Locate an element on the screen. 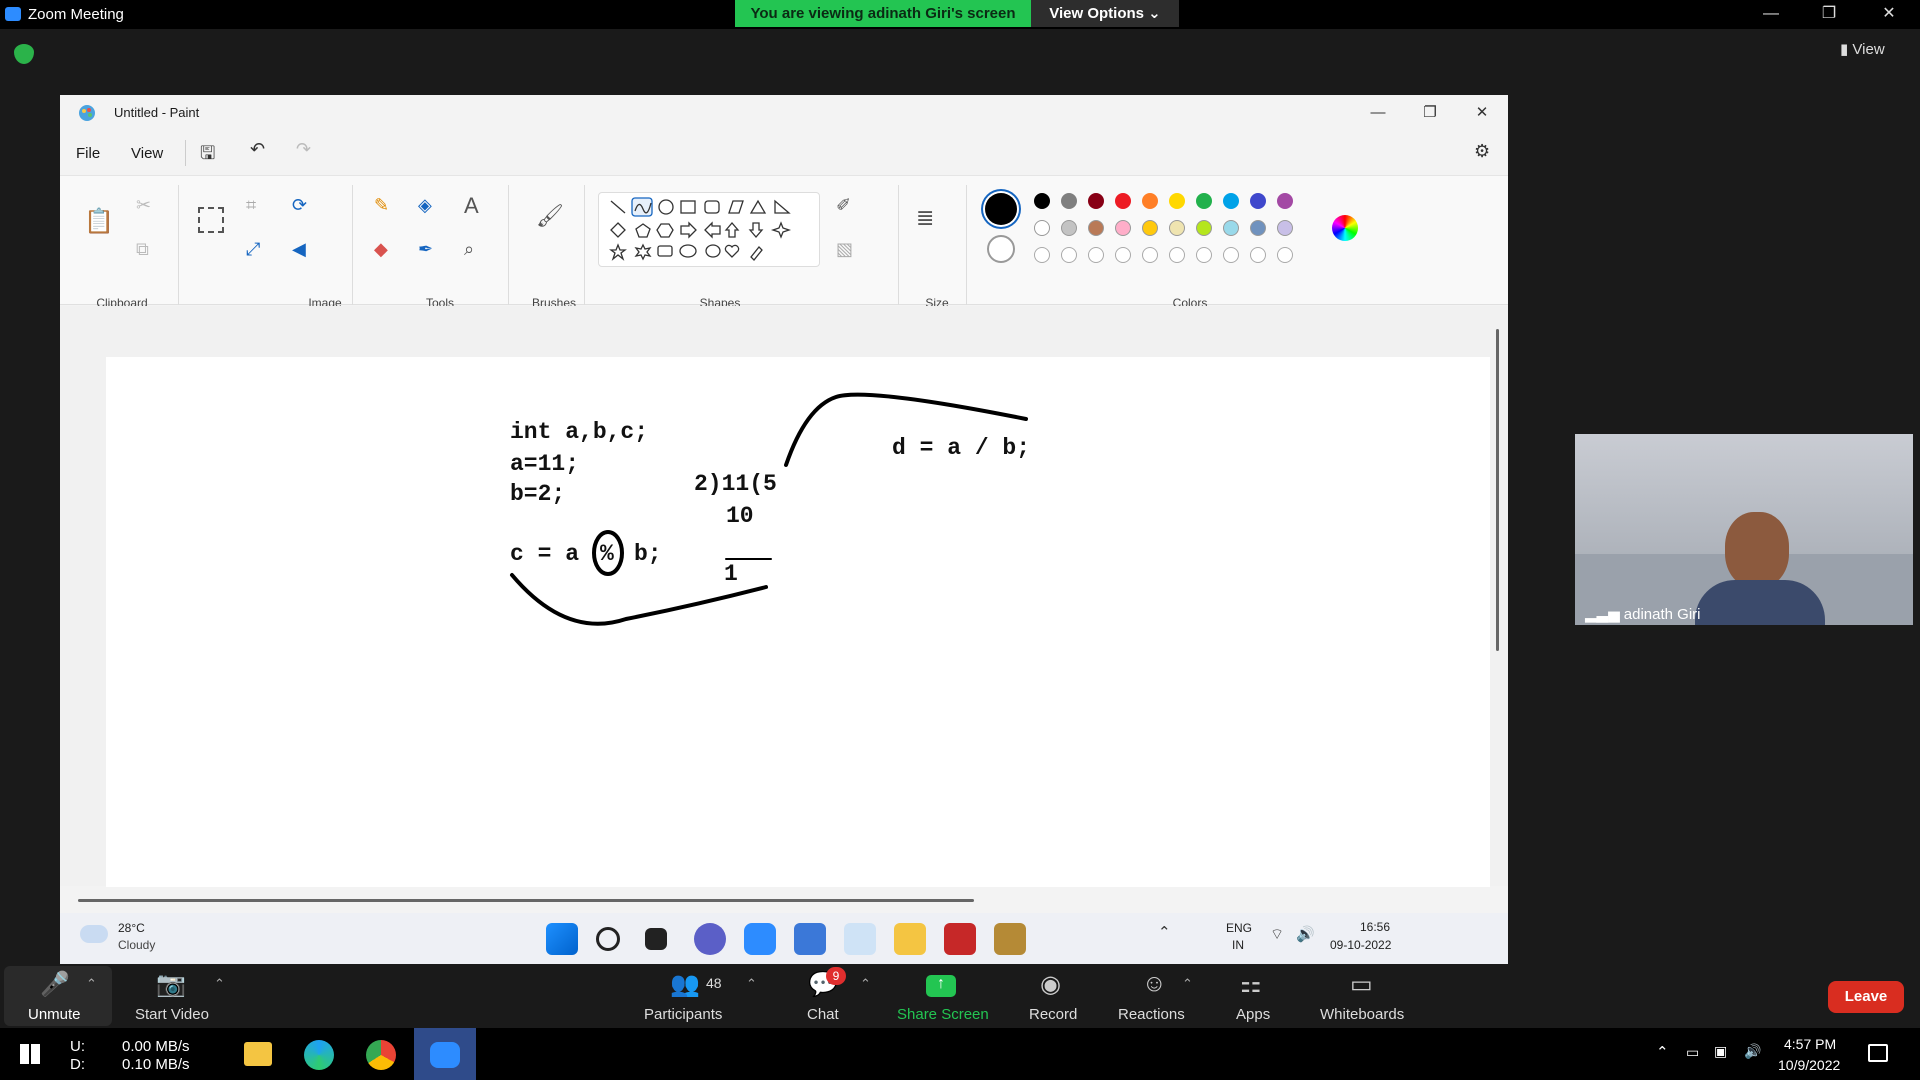 The image size is (1920, 1080). maximize-button: ❐ is located at coordinates (1829, 14).